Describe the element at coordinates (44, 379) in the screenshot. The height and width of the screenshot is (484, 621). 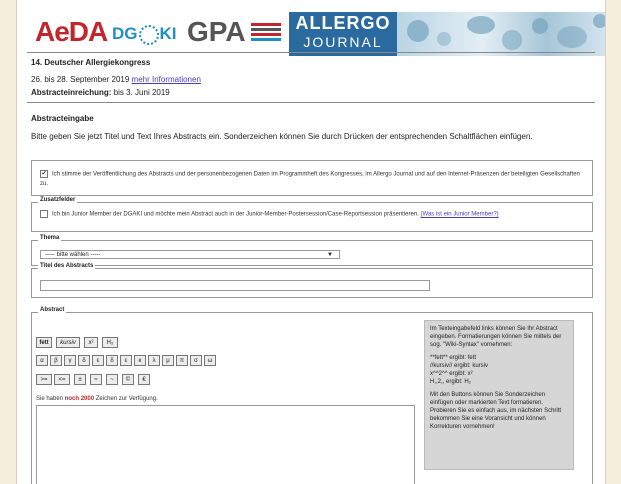
I see `insert-gte-button: >=` at that location.